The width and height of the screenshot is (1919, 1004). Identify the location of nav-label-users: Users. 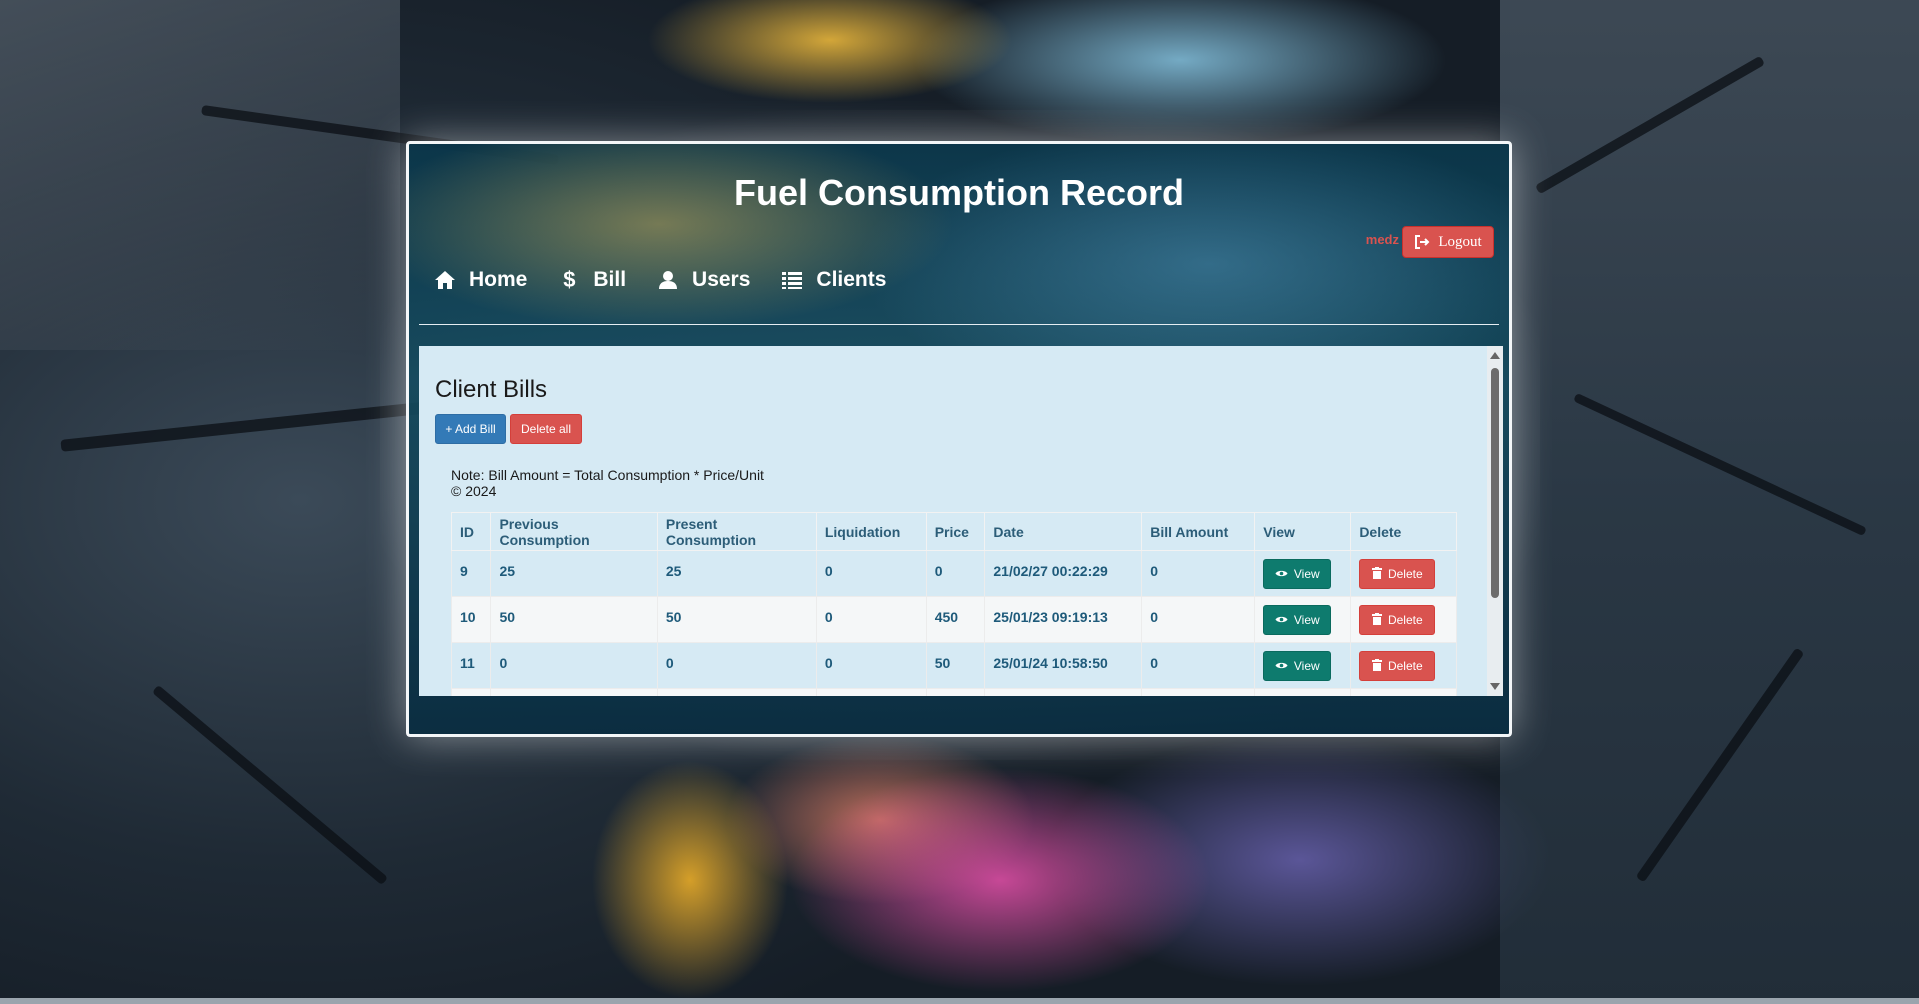
(721, 279).